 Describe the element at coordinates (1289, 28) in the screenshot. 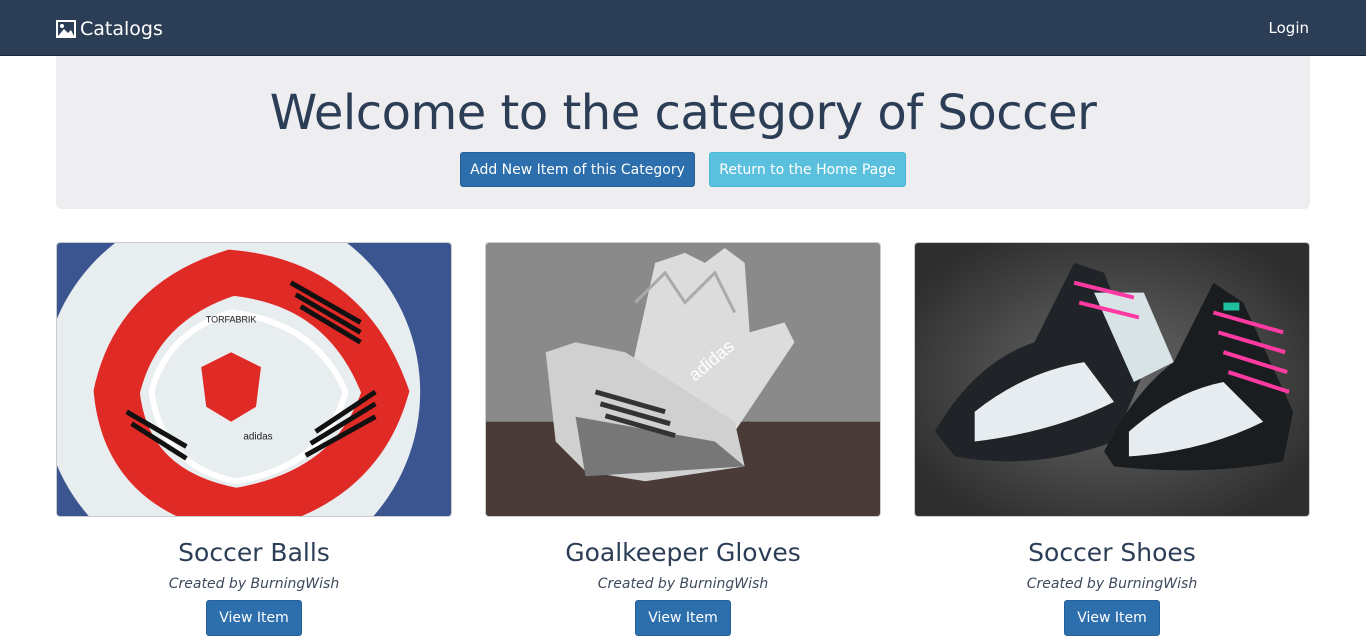

I see `login-link: Login` at that location.